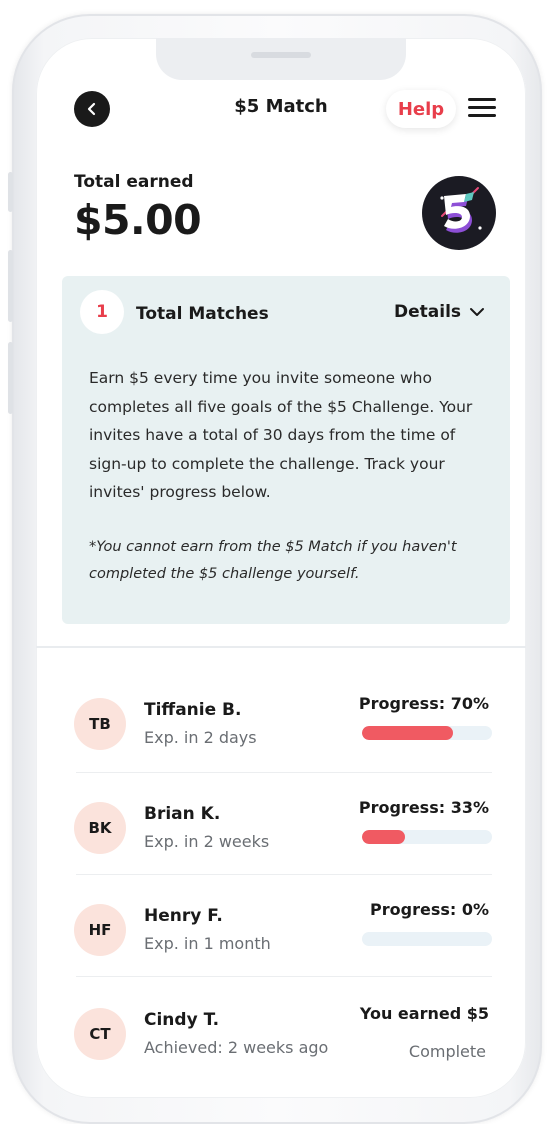 The width and height of the screenshot is (548, 1124). Describe the element at coordinates (421, 109) in the screenshot. I see `help-button: Help` at that location.